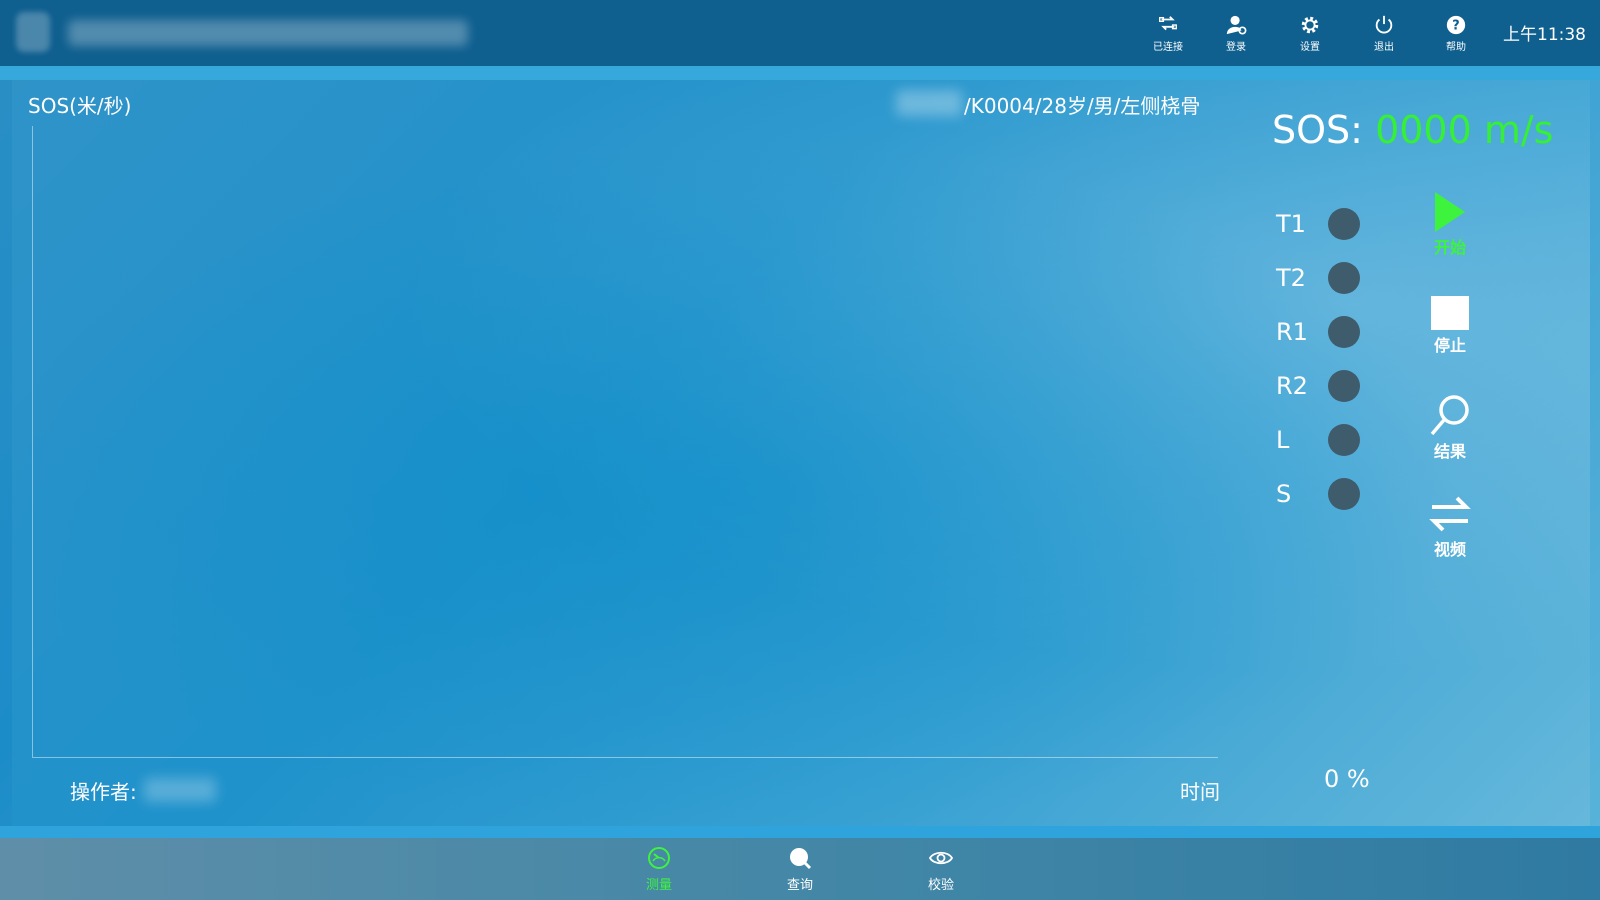 This screenshot has height=900, width=1600. What do you see at coordinates (929, 103) in the screenshot?
I see `patient-name-redacted` at bounding box center [929, 103].